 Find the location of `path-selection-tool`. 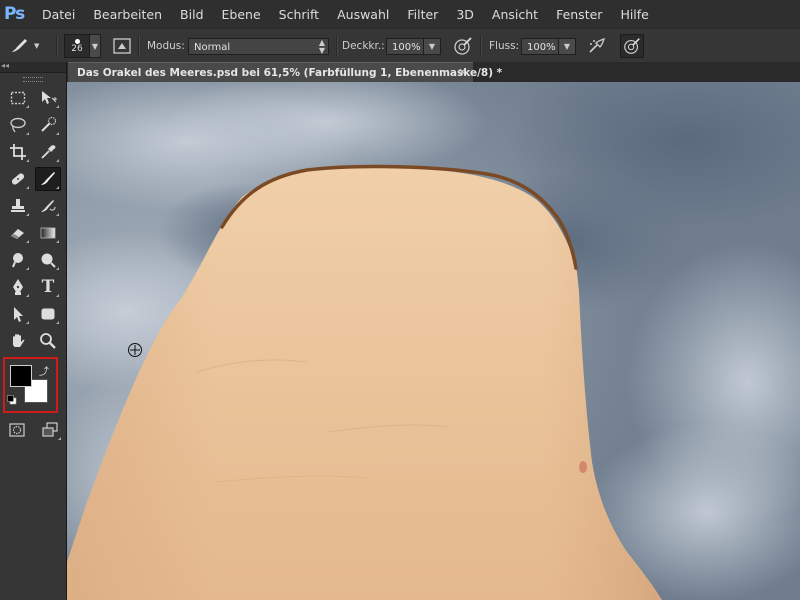

path-selection-tool is located at coordinates (18, 314).